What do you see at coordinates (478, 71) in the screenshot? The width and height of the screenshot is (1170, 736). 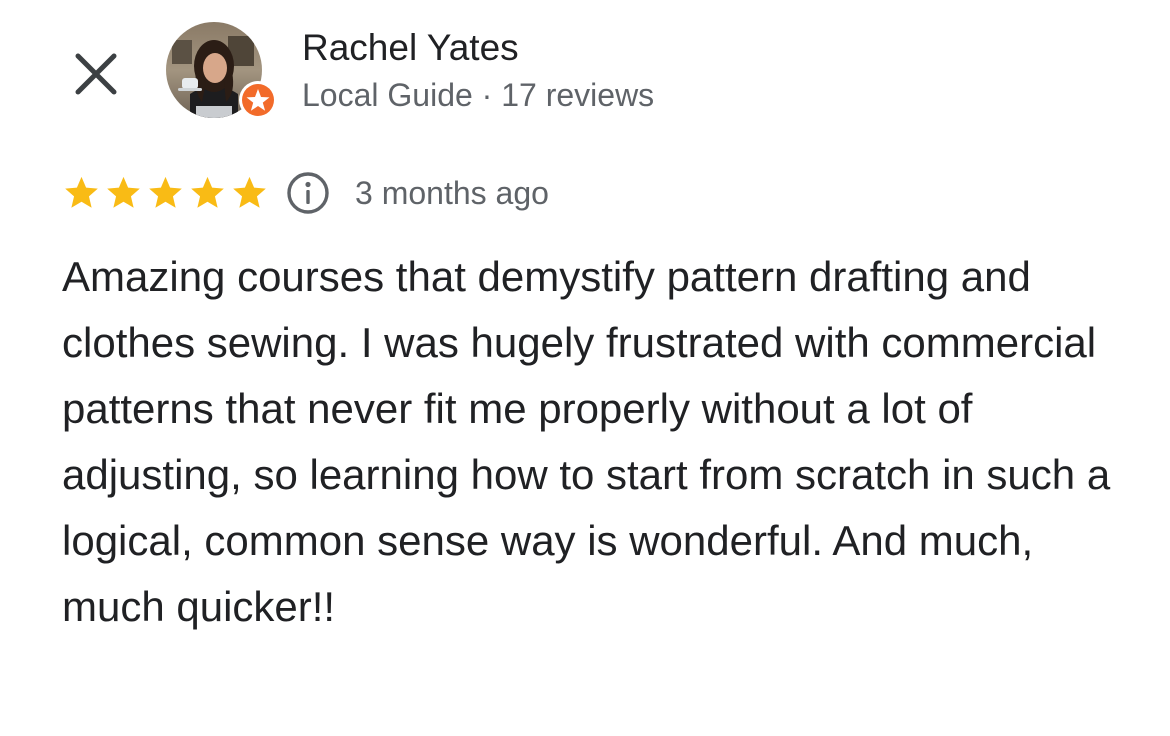 I see `reviewer-info: Rachel Yates Local Guide · 17 reviews` at bounding box center [478, 71].